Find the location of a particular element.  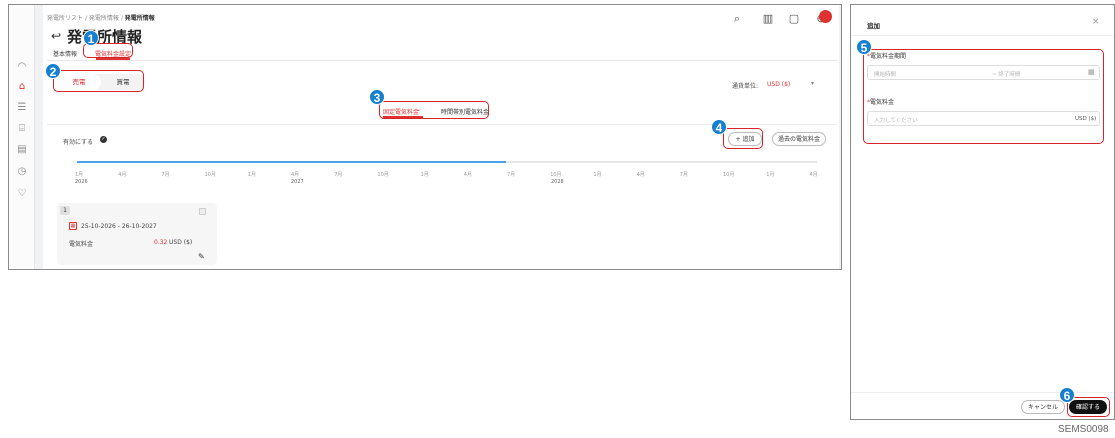

search-icon: ⌕ is located at coordinates (737, 19).